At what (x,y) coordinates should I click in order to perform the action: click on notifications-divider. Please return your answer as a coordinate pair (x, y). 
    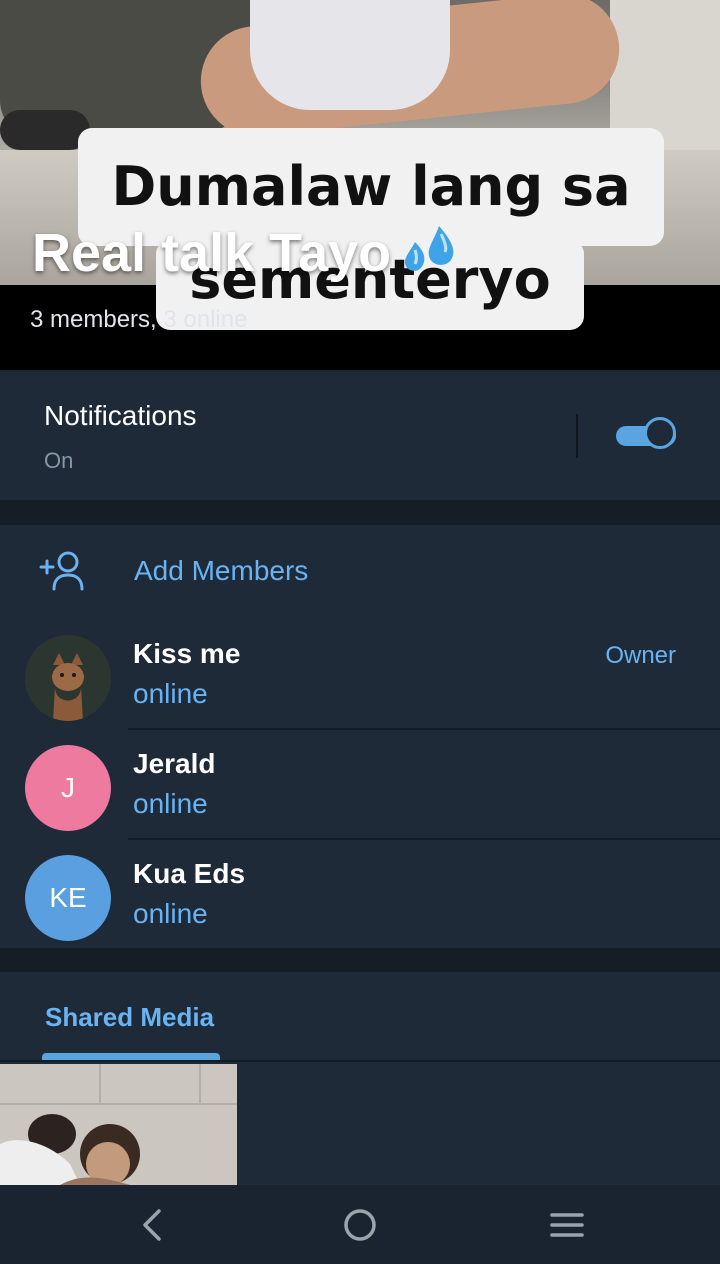
    Looking at the image, I should click on (577, 436).